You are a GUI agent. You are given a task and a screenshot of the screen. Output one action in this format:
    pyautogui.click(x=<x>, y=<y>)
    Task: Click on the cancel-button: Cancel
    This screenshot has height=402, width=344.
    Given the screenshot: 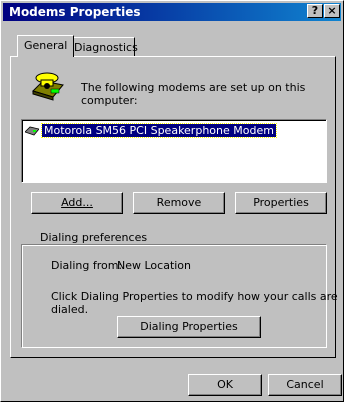 What is the action you would take?
    pyautogui.click(x=305, y=385)
    